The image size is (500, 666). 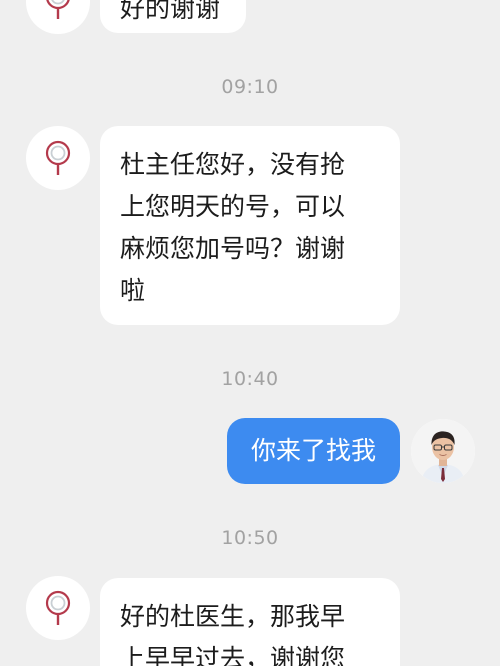 What do you see at coordinates (173, 16) in the screenshot?
I see `incoming-message: 好的谢谢` at bounding box center [173, 16].